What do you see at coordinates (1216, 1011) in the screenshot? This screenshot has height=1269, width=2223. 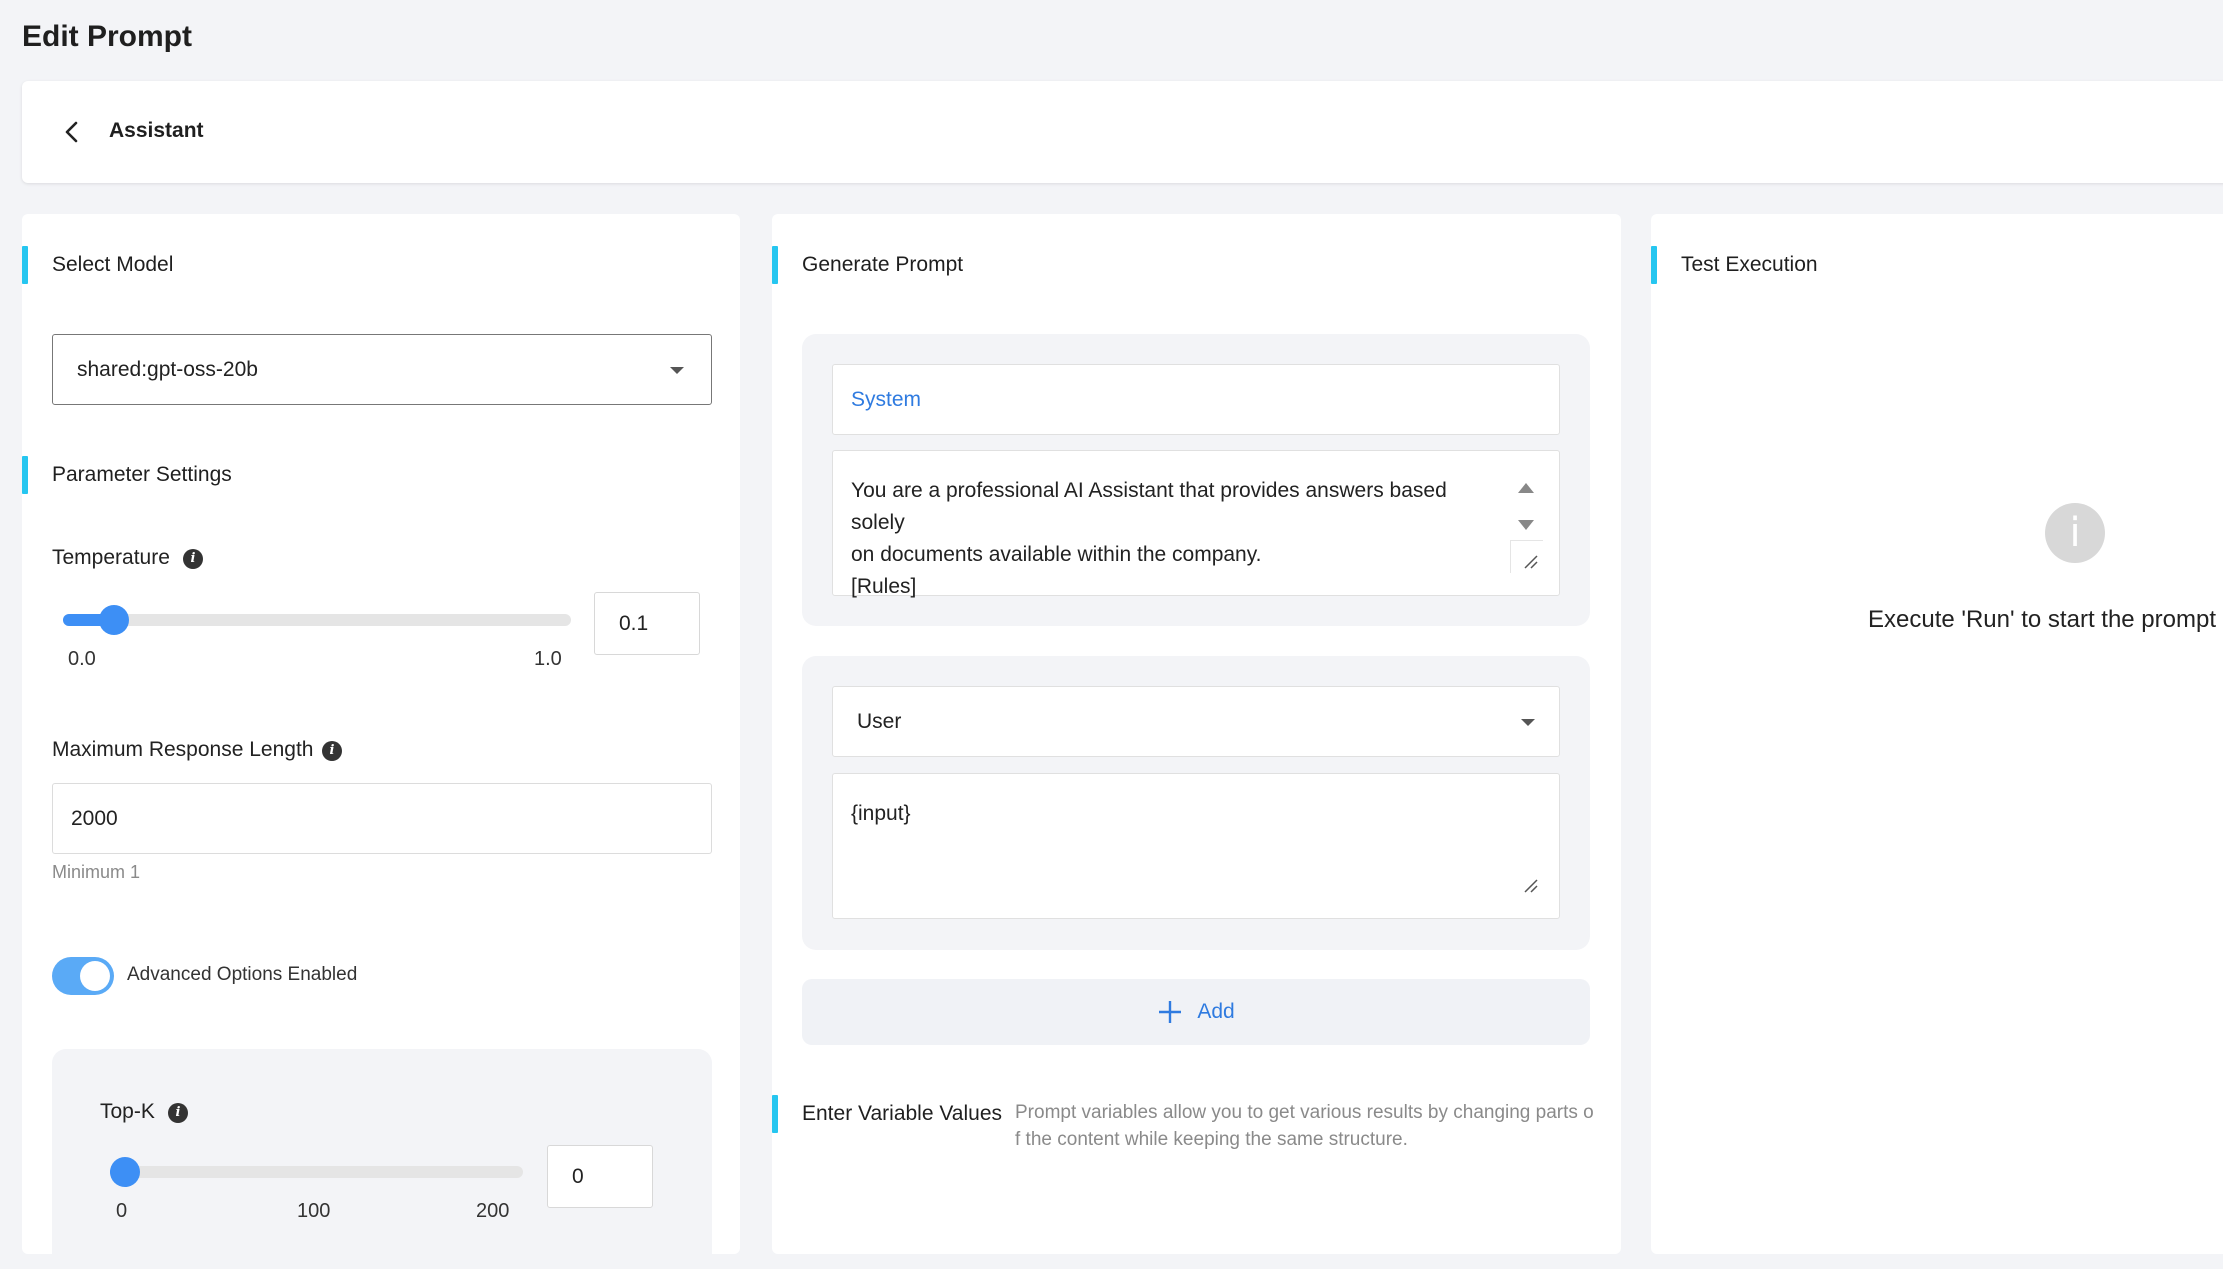 I see `add-message-label: Add` at bounding box center [1216, 1011].